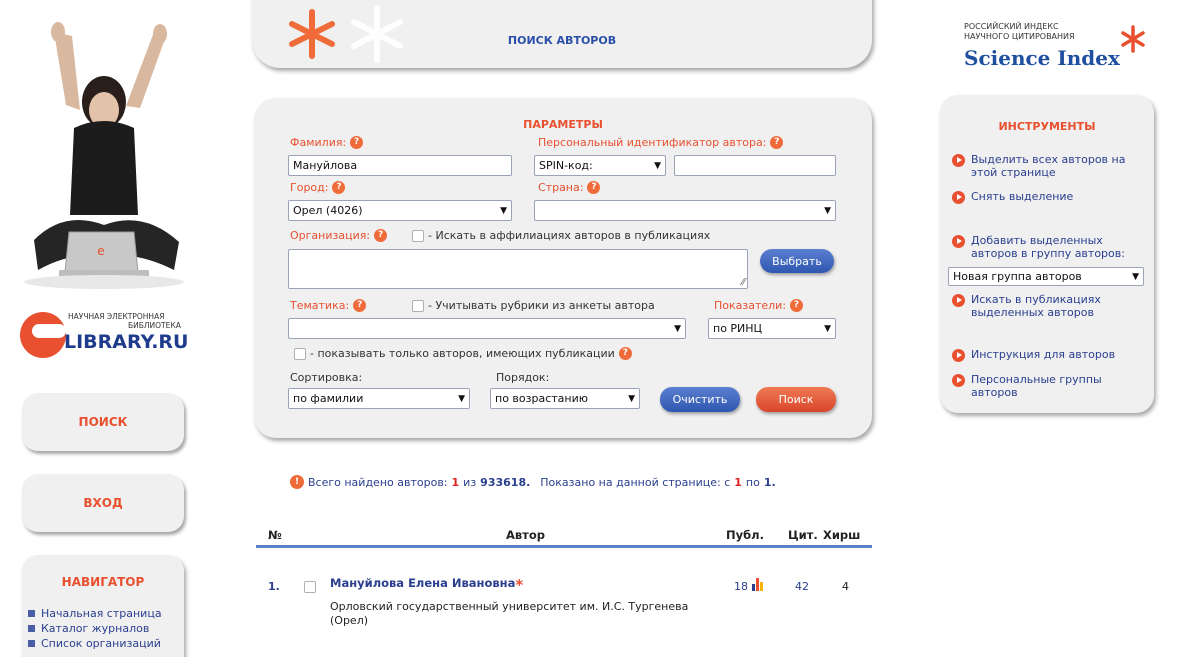 Image resolution: width=1178 pixels, height=657 pixels. What do you see at coordinates (759, 584) in the screenshot?
I see `pubs-chart-icon` at bounding box center [759, 584].